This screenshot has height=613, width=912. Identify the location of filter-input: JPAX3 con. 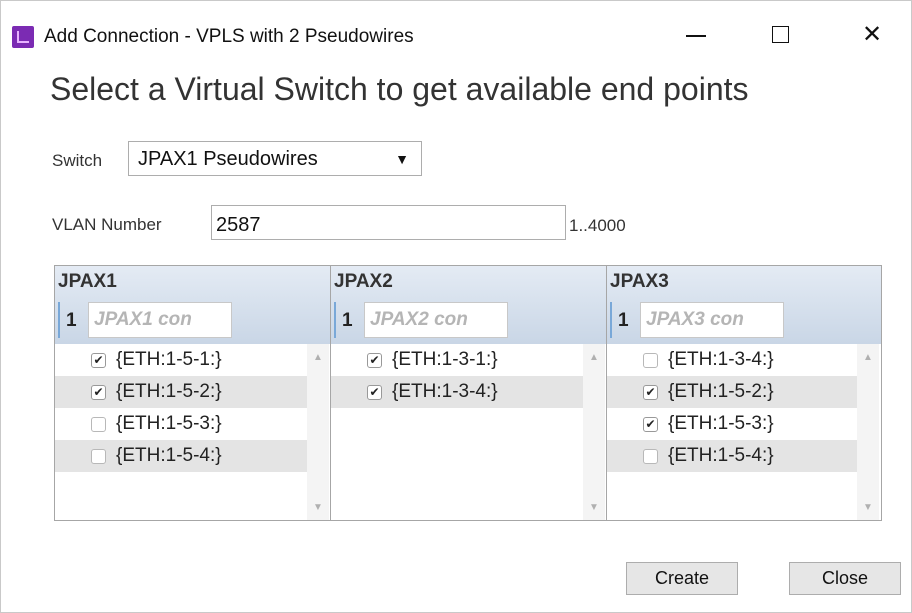
(712, 320).